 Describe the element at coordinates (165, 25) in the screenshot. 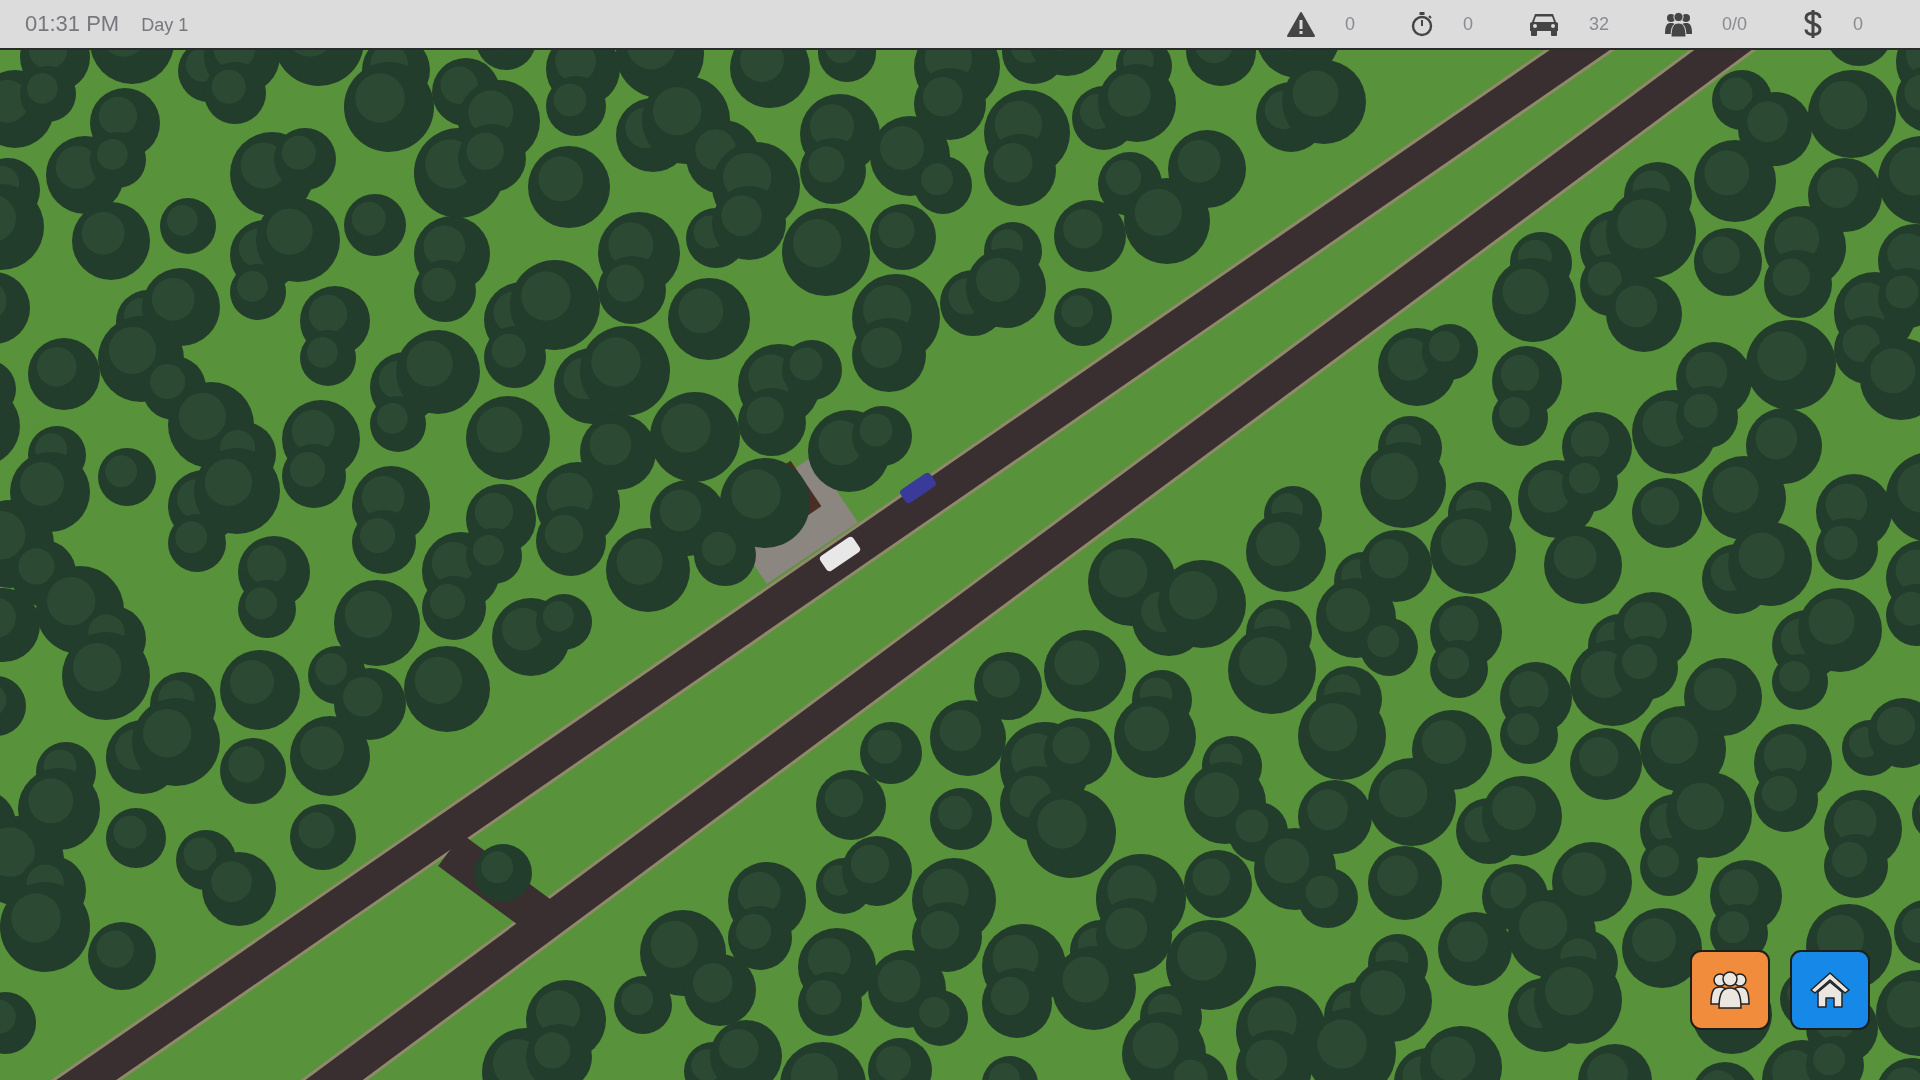

I see `day-label: Day 1` at that location.